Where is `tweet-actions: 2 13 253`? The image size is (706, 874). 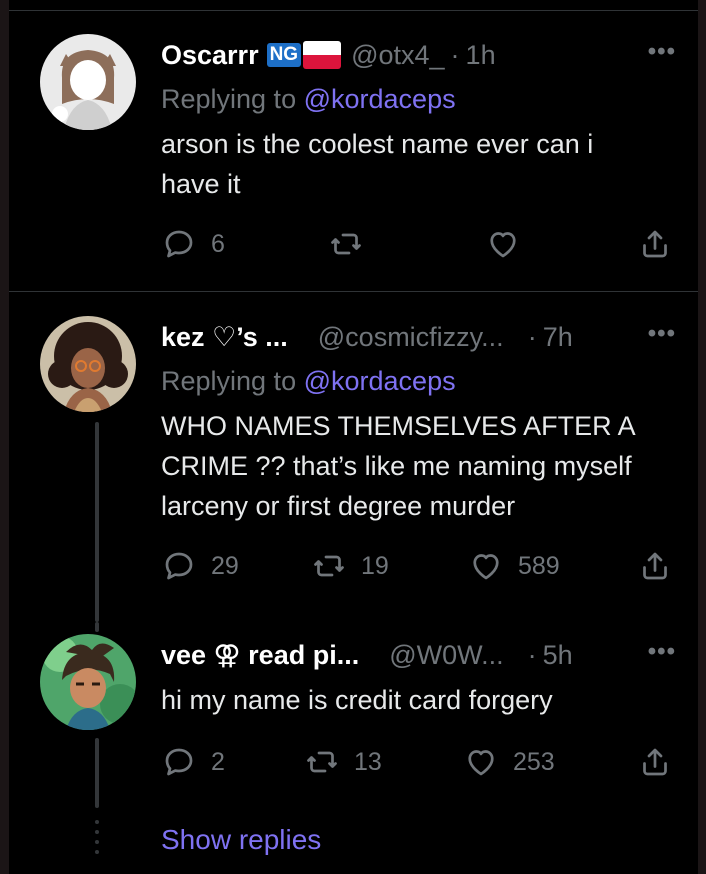
tweet-actions: 2 13 253 is located at coordinates (419, 764).